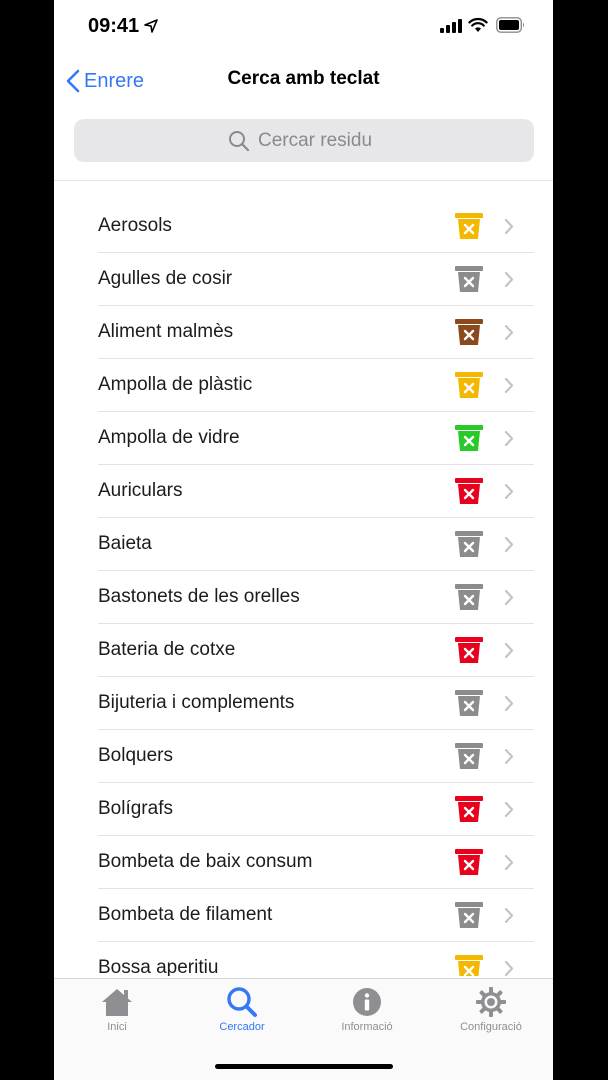 The width and height of the screenshot is (608, 1080). I want to click on gear-icon, so click(491, 1002).